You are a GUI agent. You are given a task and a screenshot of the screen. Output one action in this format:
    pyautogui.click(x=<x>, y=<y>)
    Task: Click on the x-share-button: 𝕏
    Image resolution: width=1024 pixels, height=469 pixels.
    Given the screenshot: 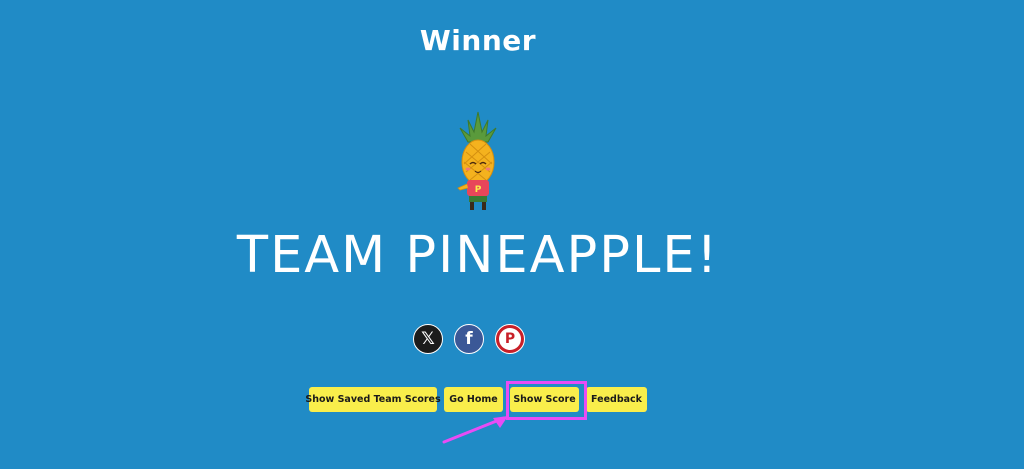 What is the action you would take?
    pyautogui.click(x=428, y=339)
    